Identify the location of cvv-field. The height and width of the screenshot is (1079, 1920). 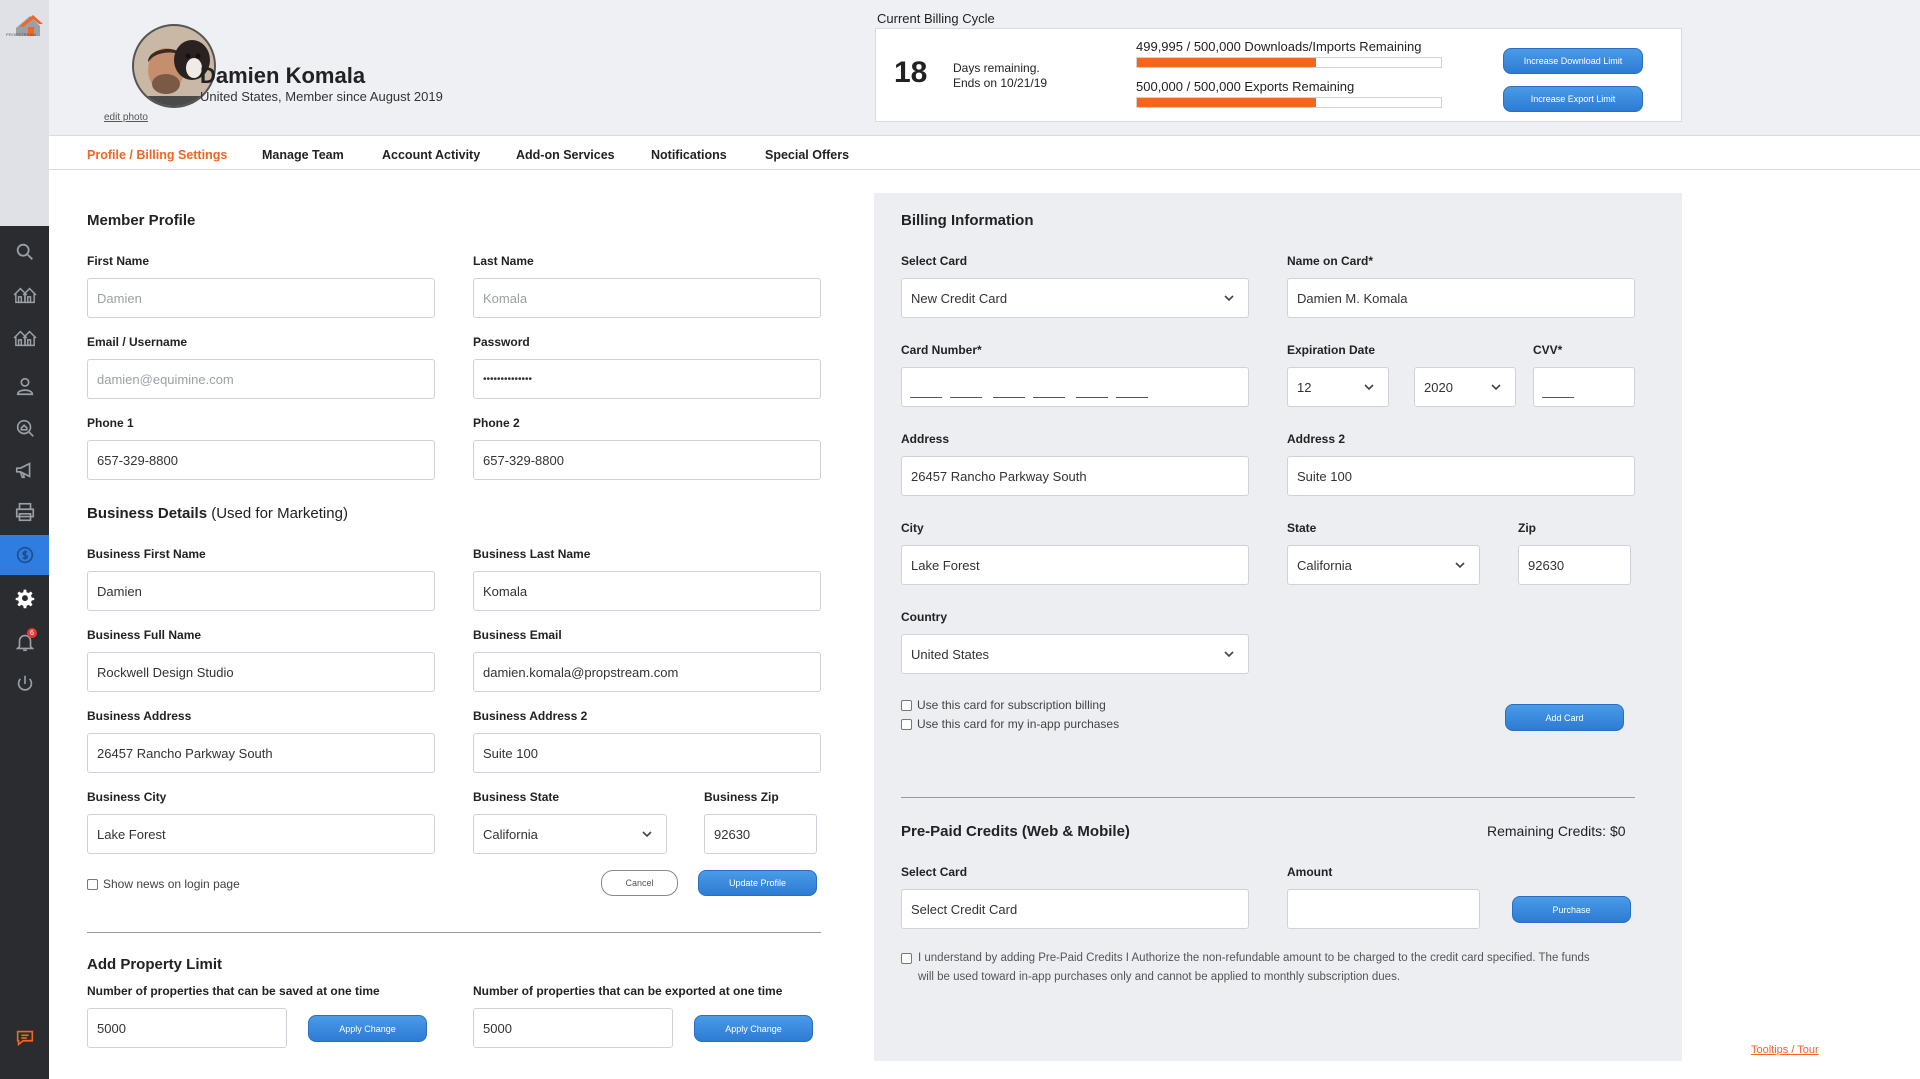
(1584, 387).